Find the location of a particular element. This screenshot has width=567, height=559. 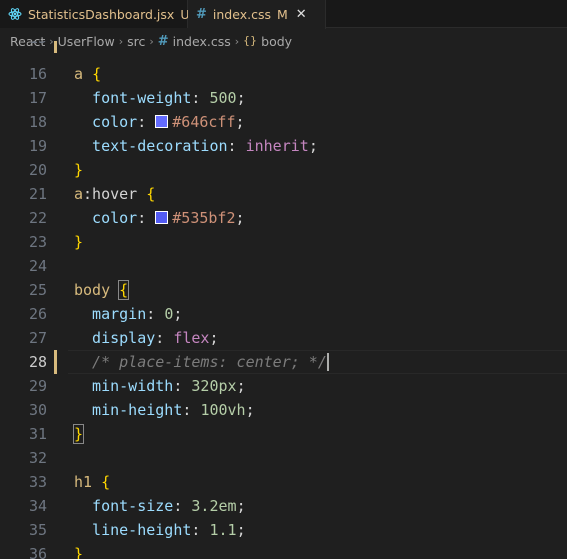

code-line: 21 a:hover { is located at coordinates (283, 194).